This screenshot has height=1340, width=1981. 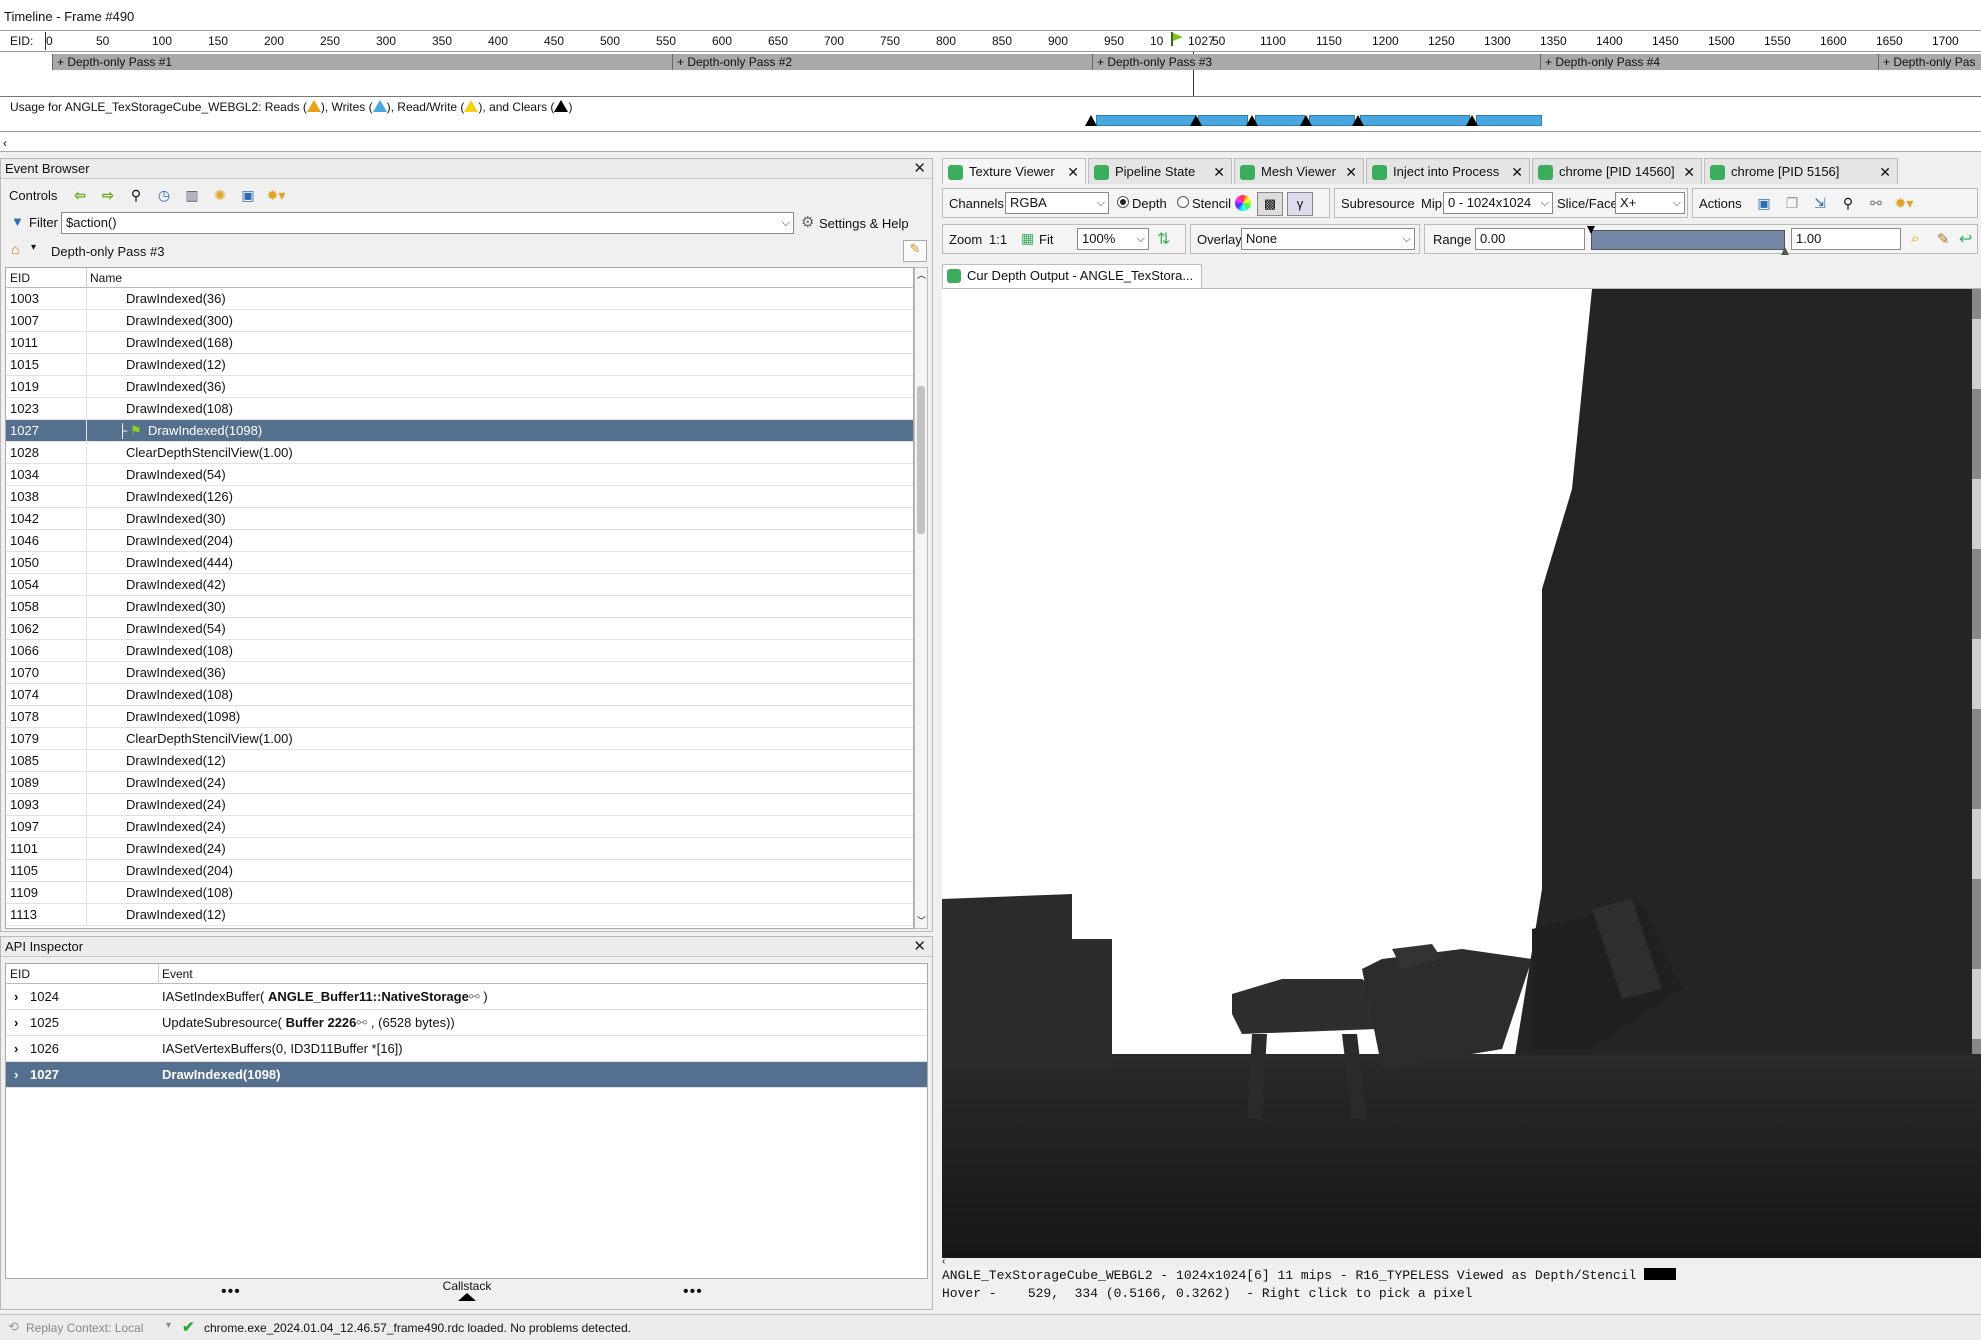 What do you see at coordinates (921, 598) in the screenshot?
I see `event-list-scrollbar: ︿ ﹀` at bounding box center [921, 598].